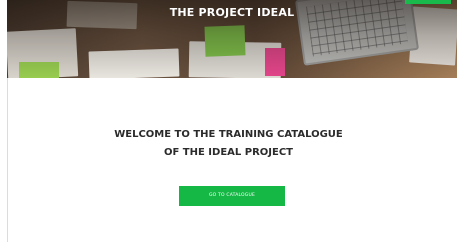  Describe the element at coordinates (232, 12) in the screenshot. I see `site-title: THE PROJECT IDEAL` at that location.